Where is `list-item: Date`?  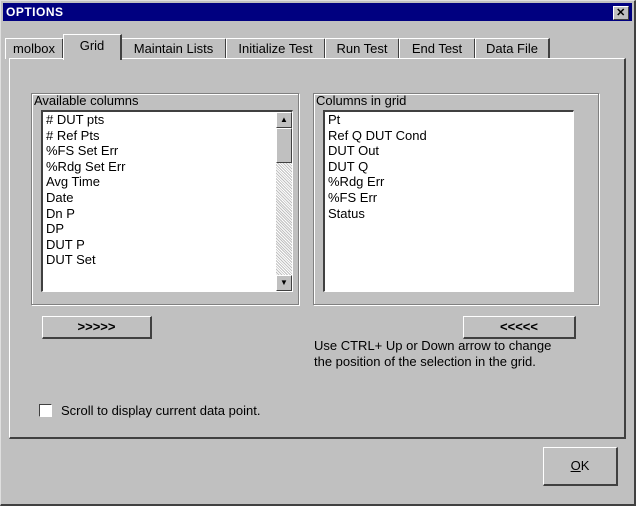
list-item: Date is located at coordinates (167, 198).